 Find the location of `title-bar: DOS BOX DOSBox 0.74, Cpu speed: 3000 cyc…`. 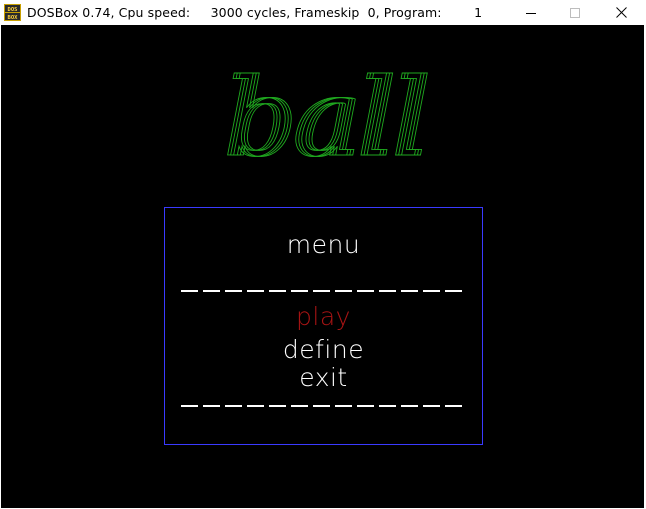

title-bar: DOS BOX DOSBox 0.74, Cpu speed: 3000 cyc… is located at coordinates (323, 12).